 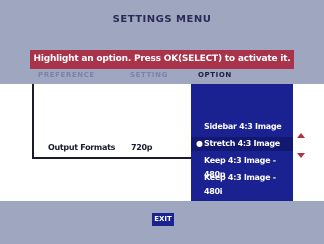 What do you see at coordinates (66, 75) in the screenshot?
I see `tab-preference: PREFERENCE` at bounding box center [66, 75].